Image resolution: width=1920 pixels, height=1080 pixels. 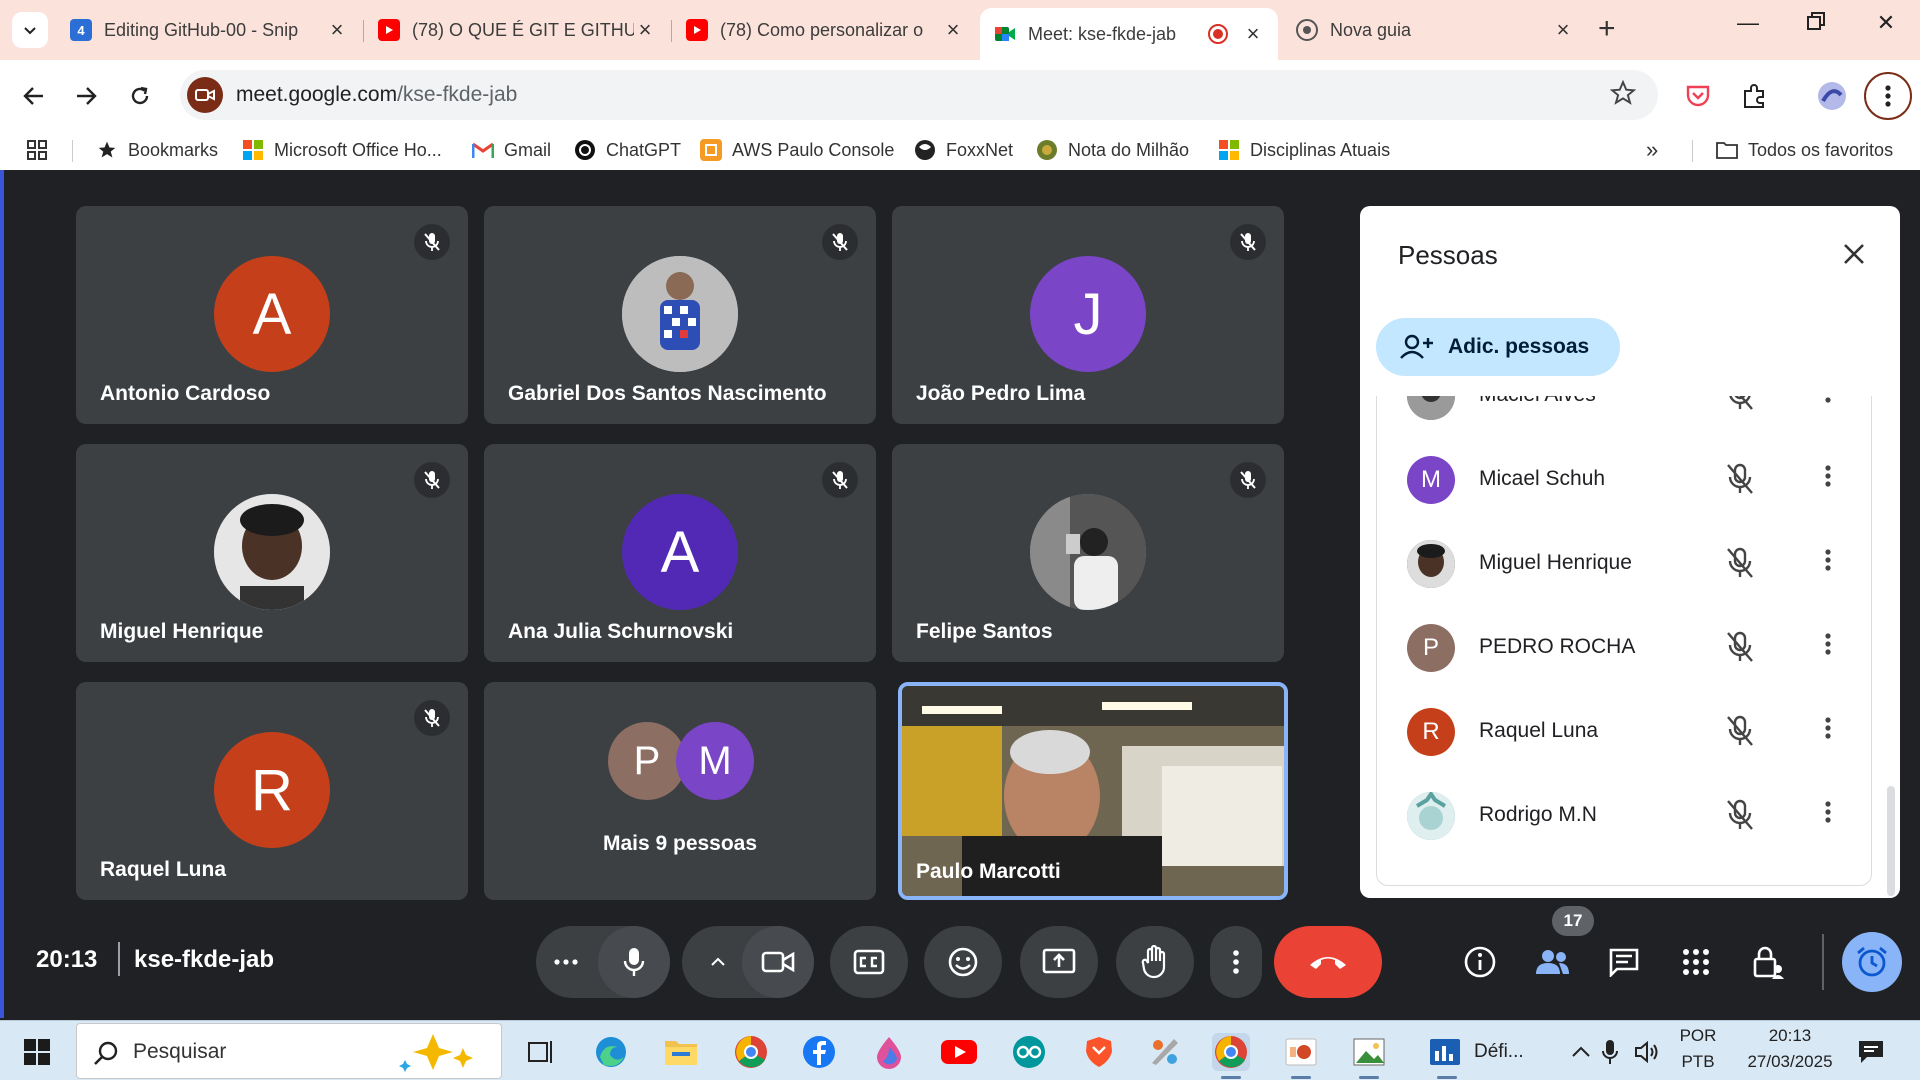 What do you see at coordinates (963, 962) in the screenshot?
I see `reactions-button` at bounding box center [963, 962].